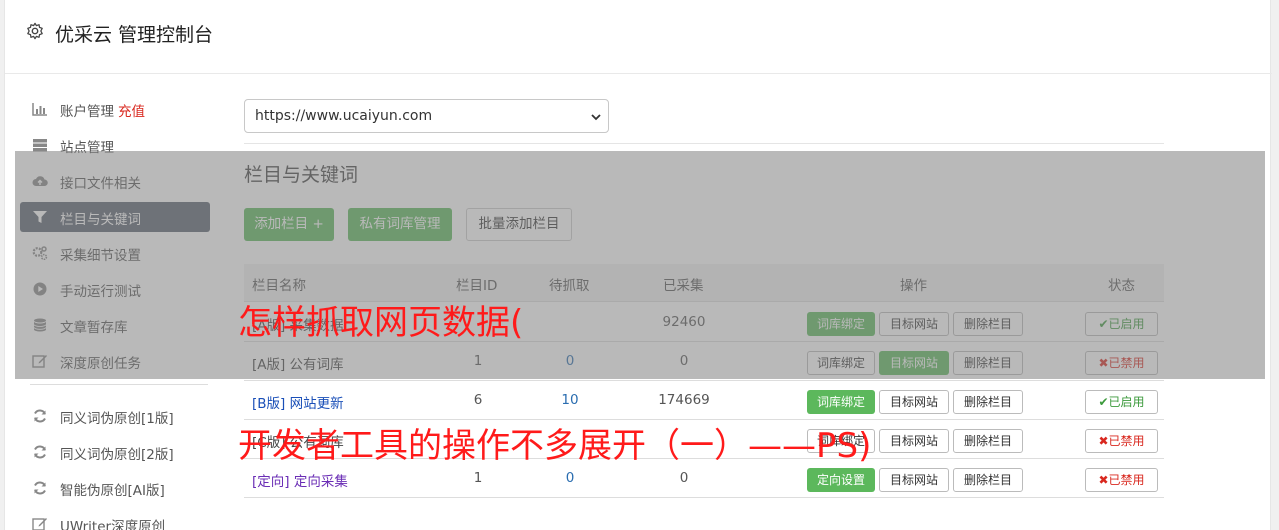 This screenshot has width=1279, height=530. Describe the element at coordinates (569, 286) in the screenshot. I see `col-pending-header: 待抓取` at that location.